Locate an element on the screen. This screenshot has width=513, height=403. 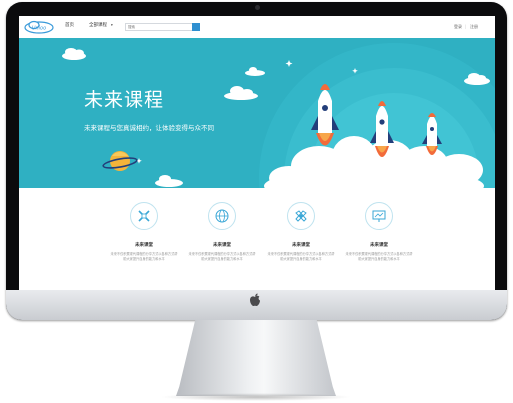
tools-icon is located at coordinates (301, 216).